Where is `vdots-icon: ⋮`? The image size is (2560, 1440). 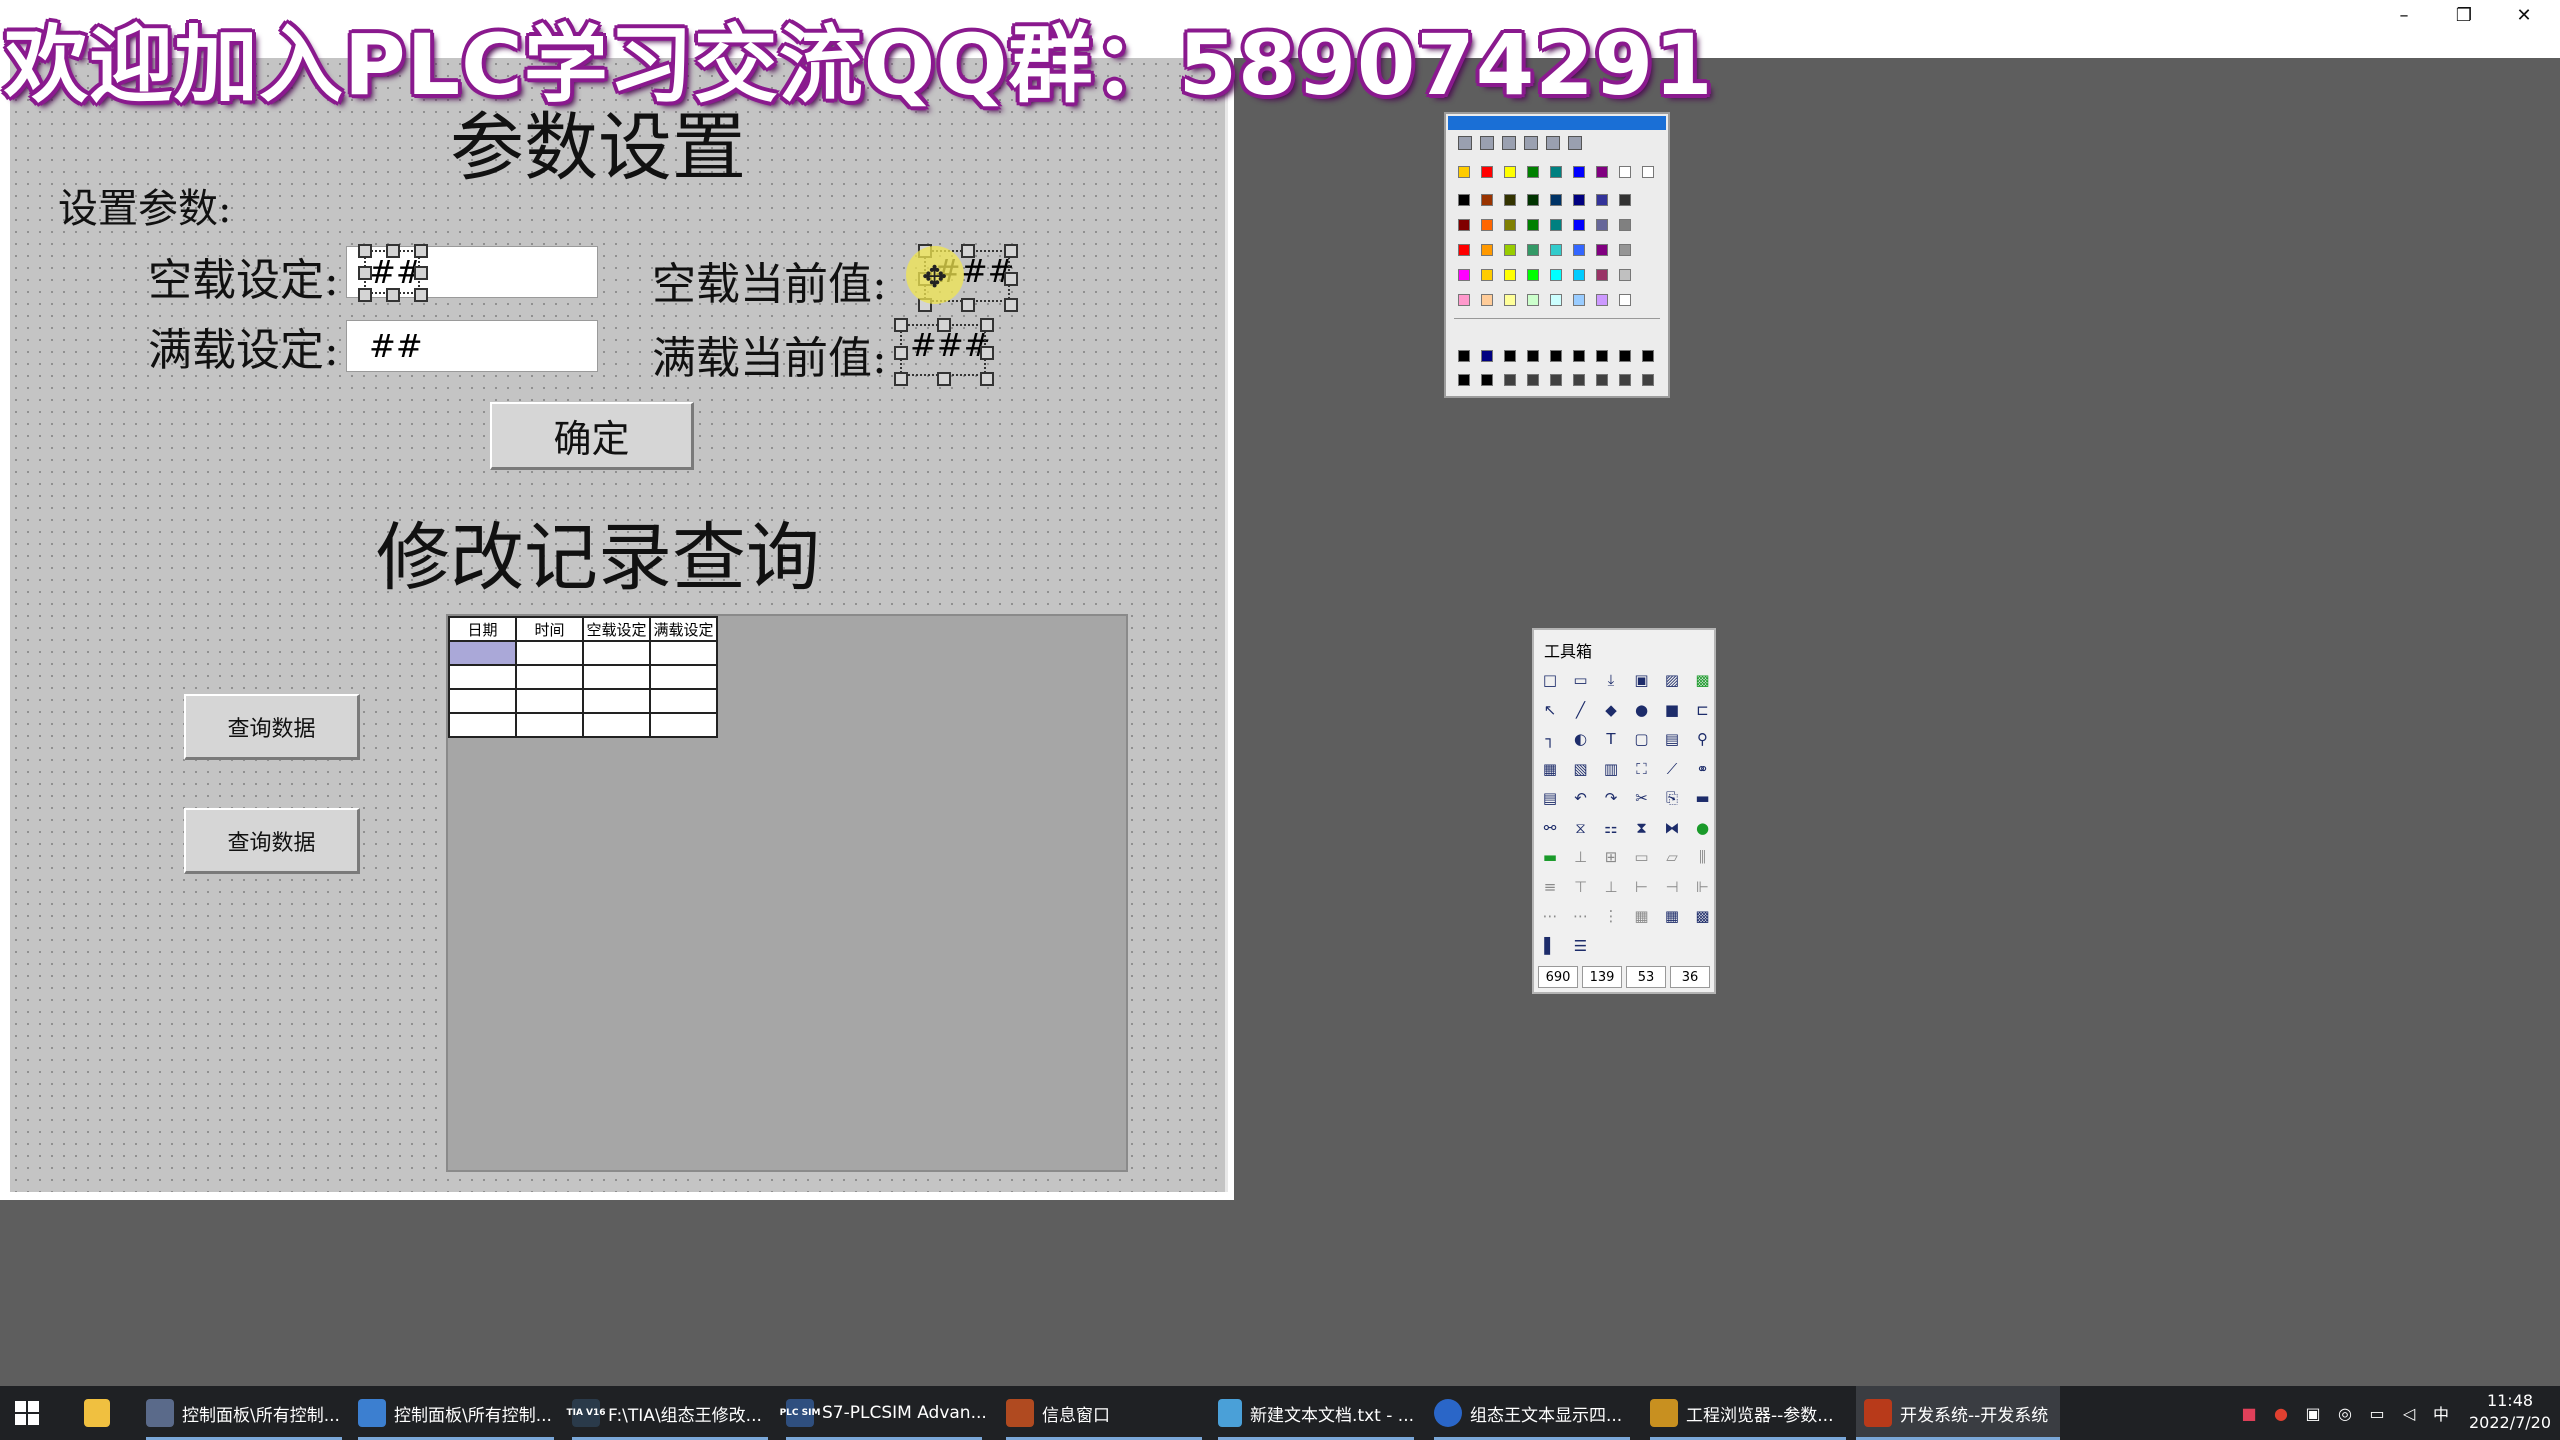 vdots-icon: ⋮ is located at coordinates (1611, 916).